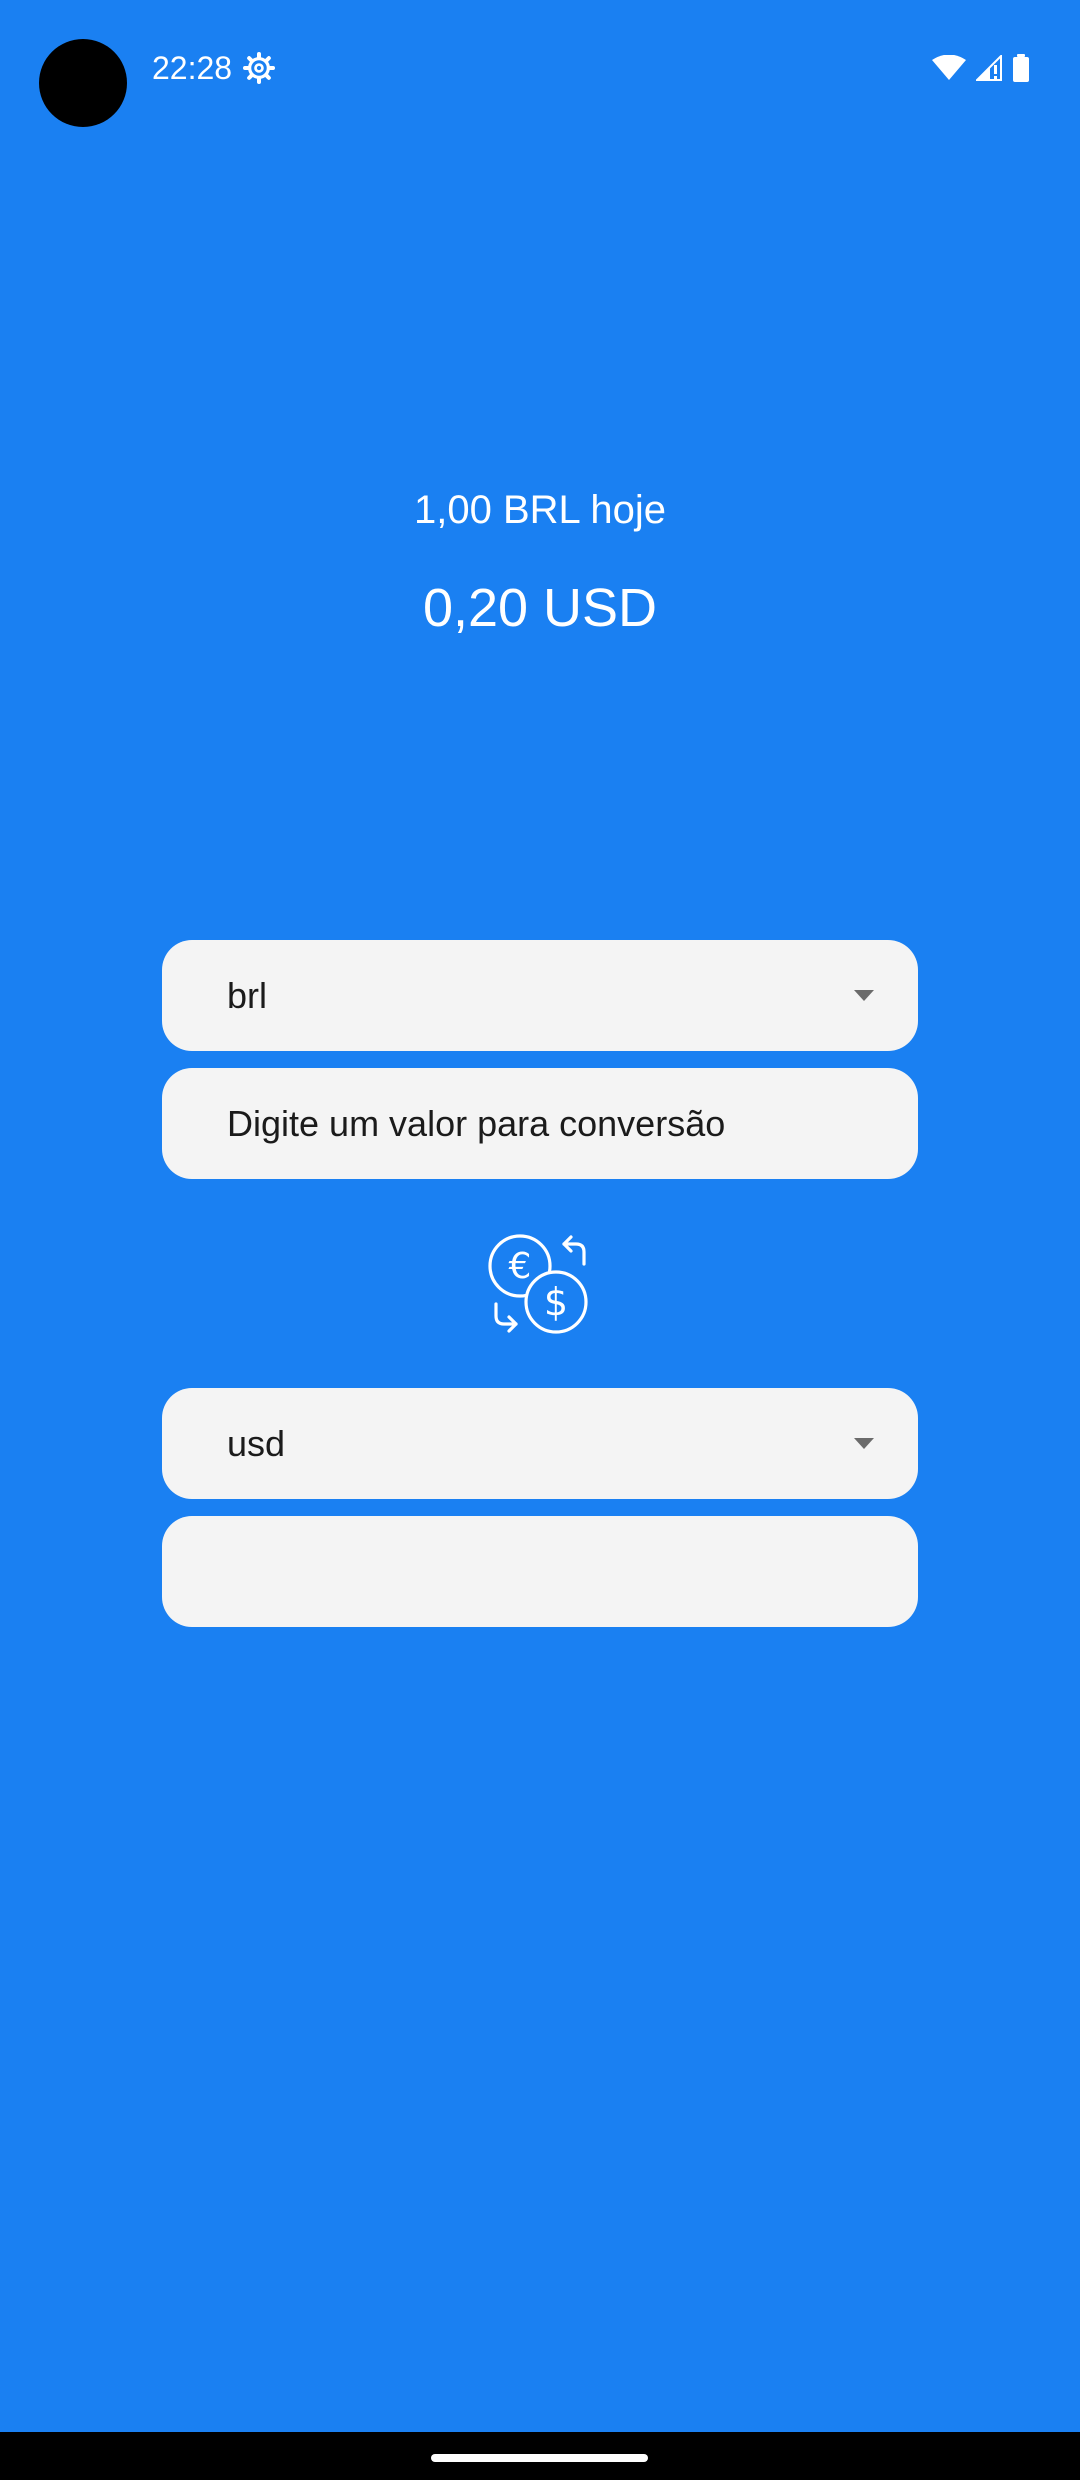 This screenshot has width=1080, height=2480. What do you see at coordinates (540, 995) in the screenshot?
I see `from-currency-dropdown: brl` at bounding box center [540, 995].